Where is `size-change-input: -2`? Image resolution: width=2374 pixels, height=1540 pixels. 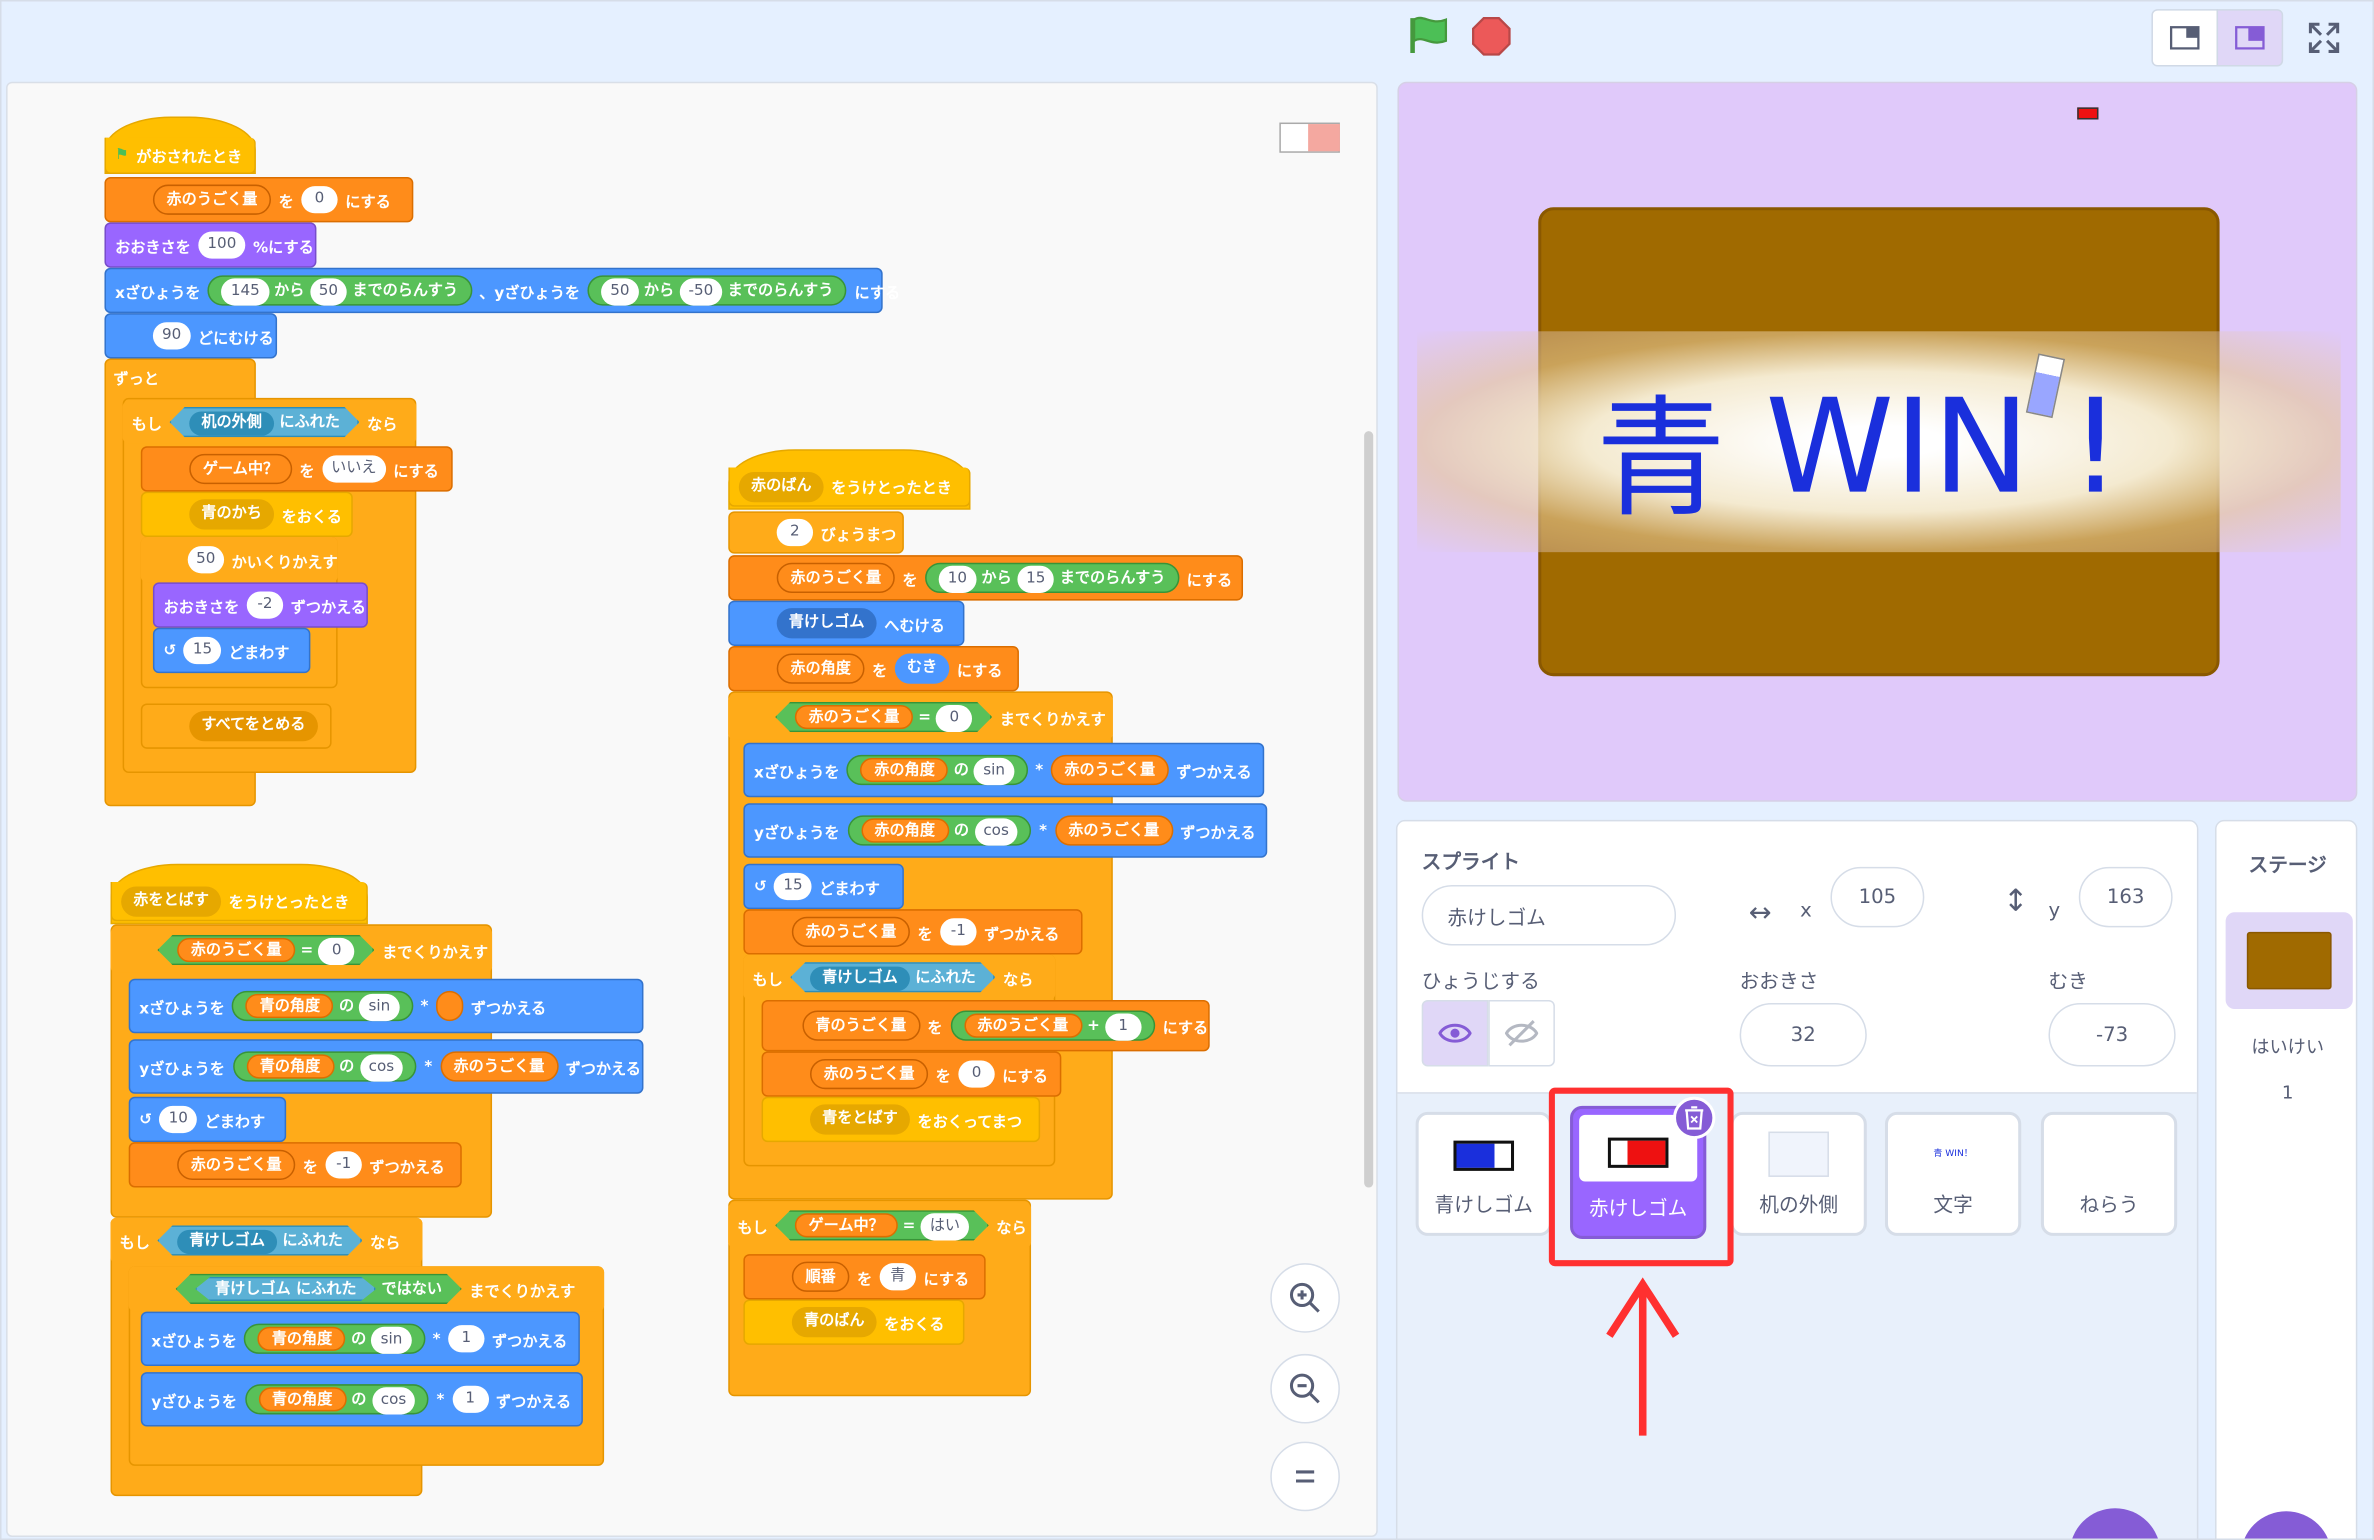
size-change-input: -2 is located at coordinates (265, 605).